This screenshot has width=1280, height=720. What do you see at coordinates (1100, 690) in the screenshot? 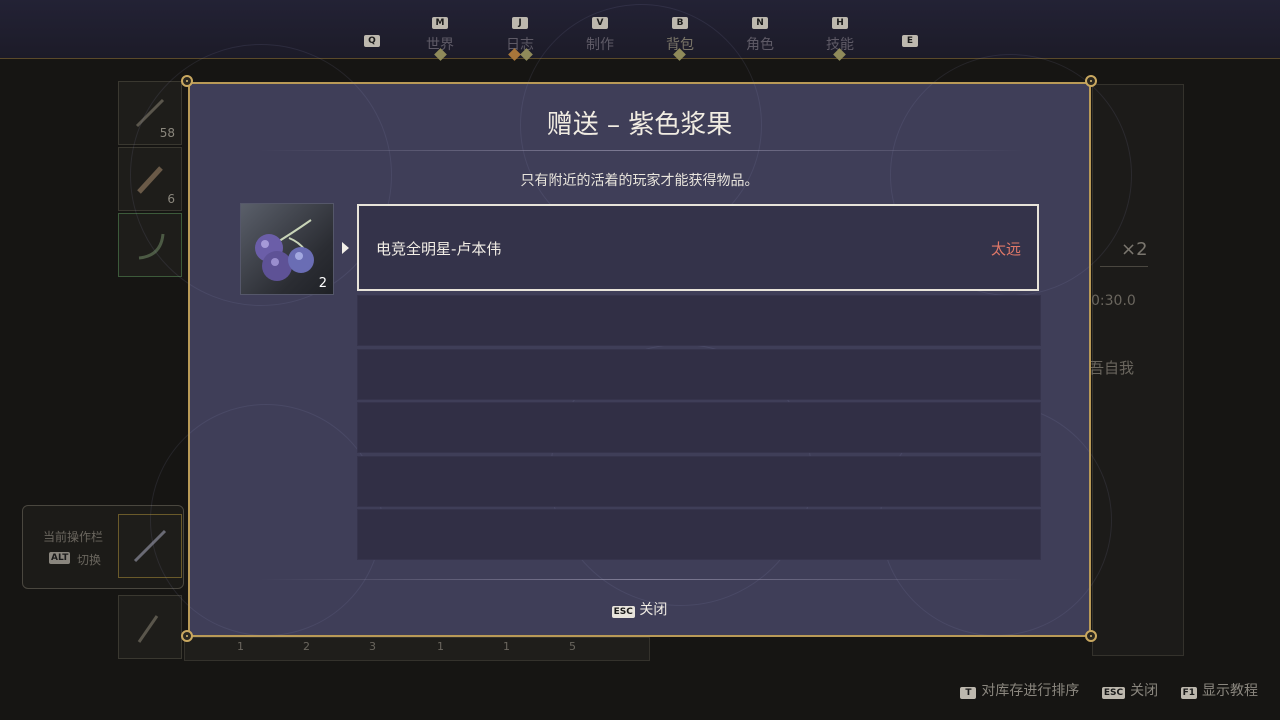
I see `footer-hints: T 对库存进行排序 ESC 关闭 F1 显示教程` at bounding box center [1100, 690].